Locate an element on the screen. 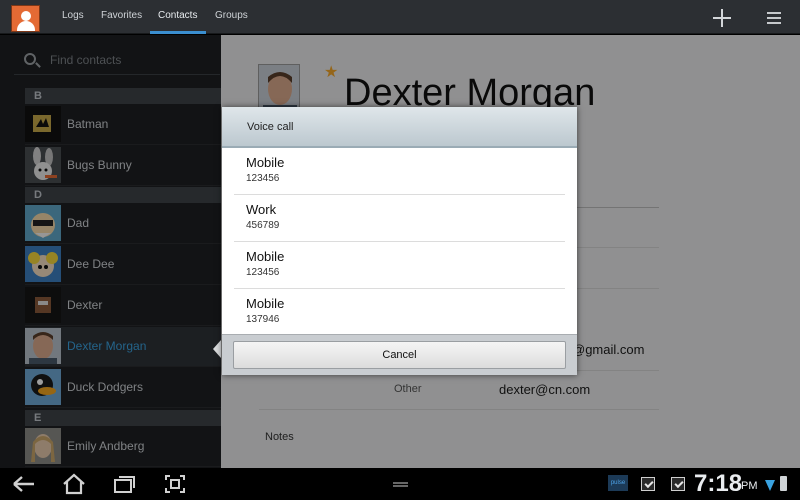 The height and width of the screenshot is (500, 800). tab-contacts: Contacts is located at coordinates (178, 17).